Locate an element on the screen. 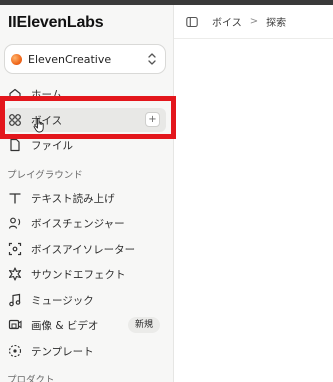 Image resolution: width=333 pixels, height=382 pixels. sidebar-item-label: テンプレート is located at coordinates (62, 351).